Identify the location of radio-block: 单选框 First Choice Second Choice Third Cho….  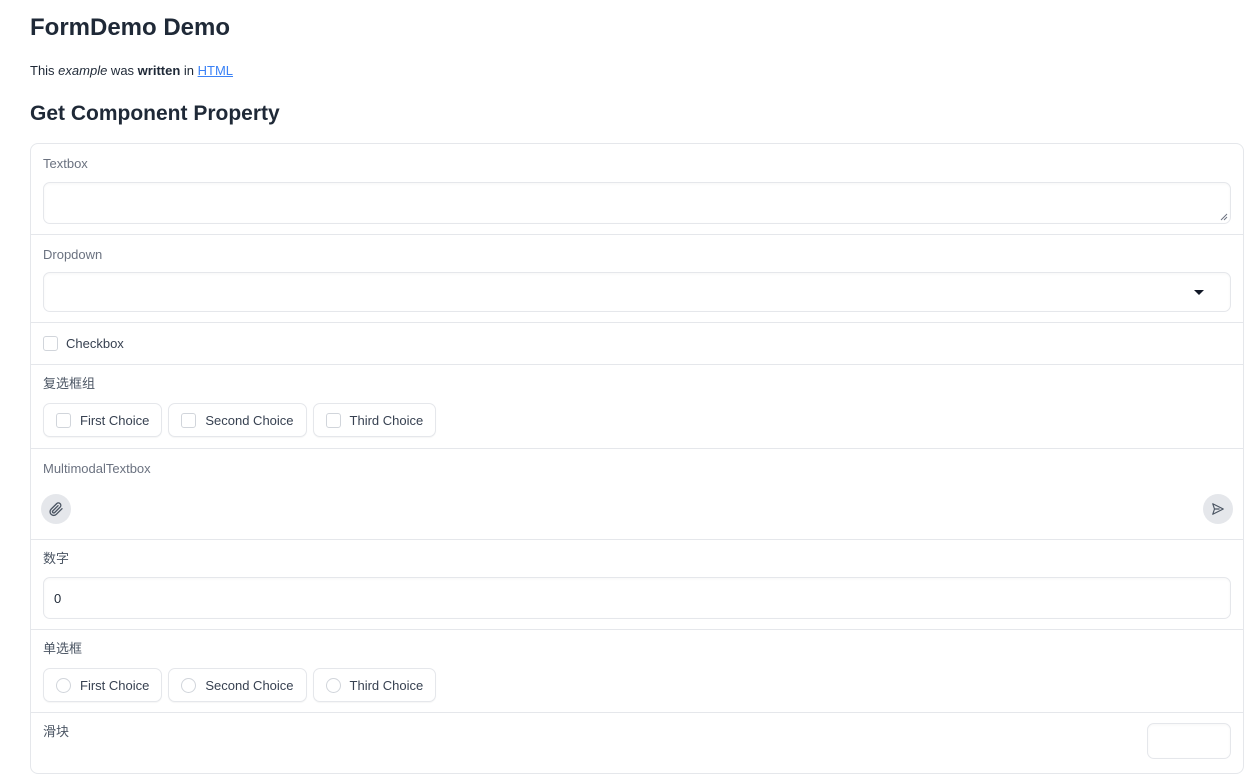
(637, 671).